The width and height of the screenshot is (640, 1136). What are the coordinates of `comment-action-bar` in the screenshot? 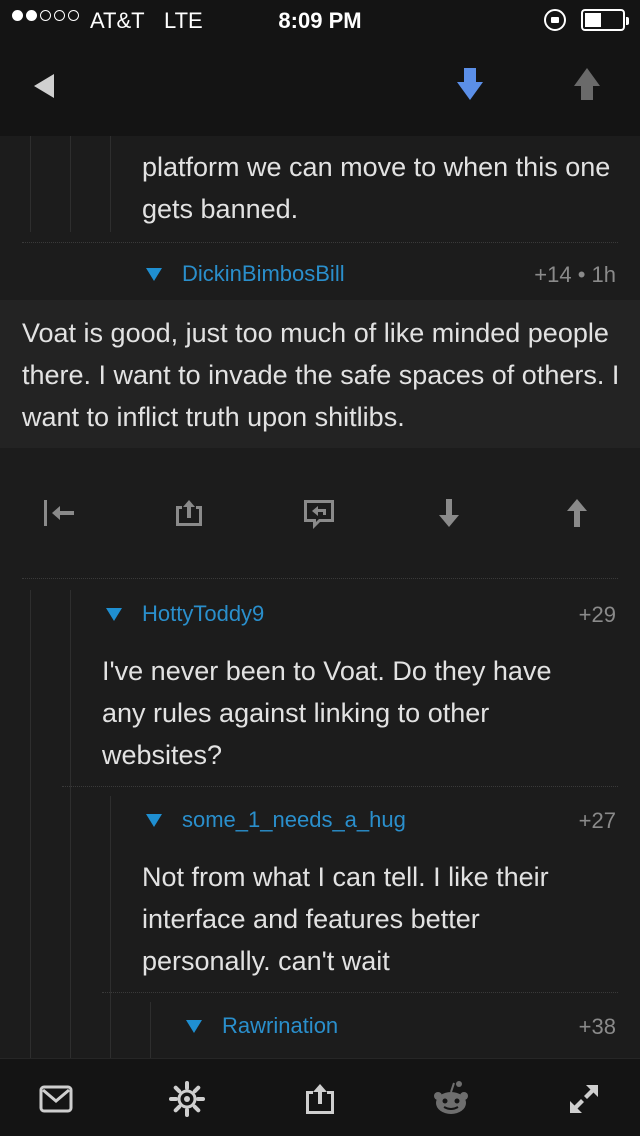 It's located at (320, 513).